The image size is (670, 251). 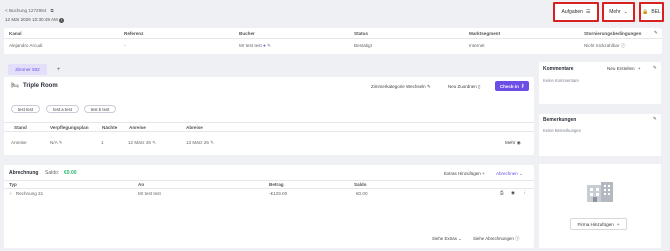 I want to click on col-naechte: Nächte, so click(x=110, y=127).